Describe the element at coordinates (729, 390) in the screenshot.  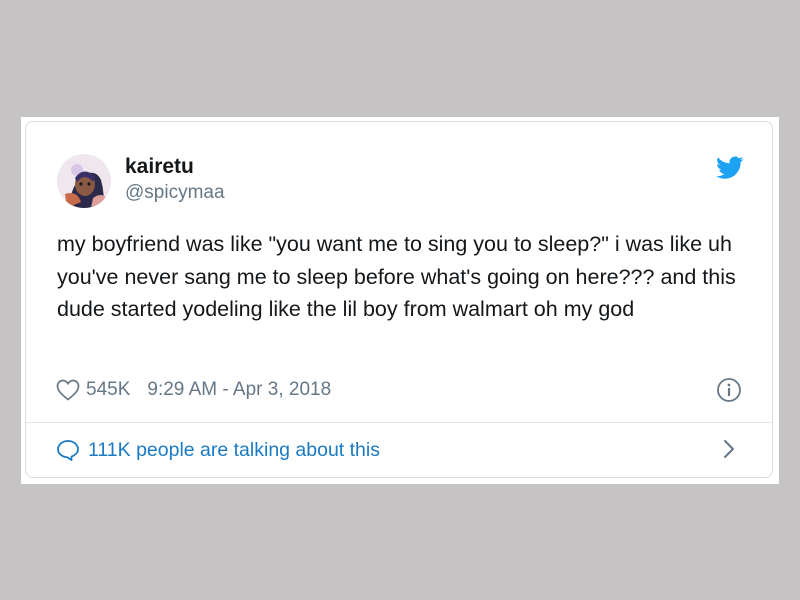
I see `info-icon` at that location.